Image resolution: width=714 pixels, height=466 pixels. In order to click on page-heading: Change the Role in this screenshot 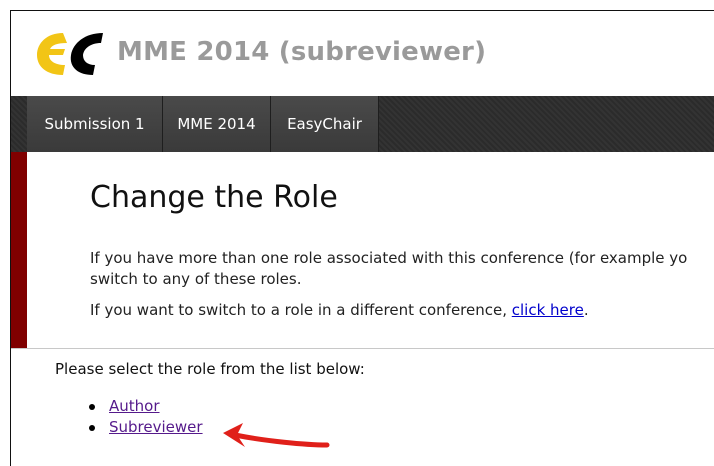, I will do `click(214, 197)`.